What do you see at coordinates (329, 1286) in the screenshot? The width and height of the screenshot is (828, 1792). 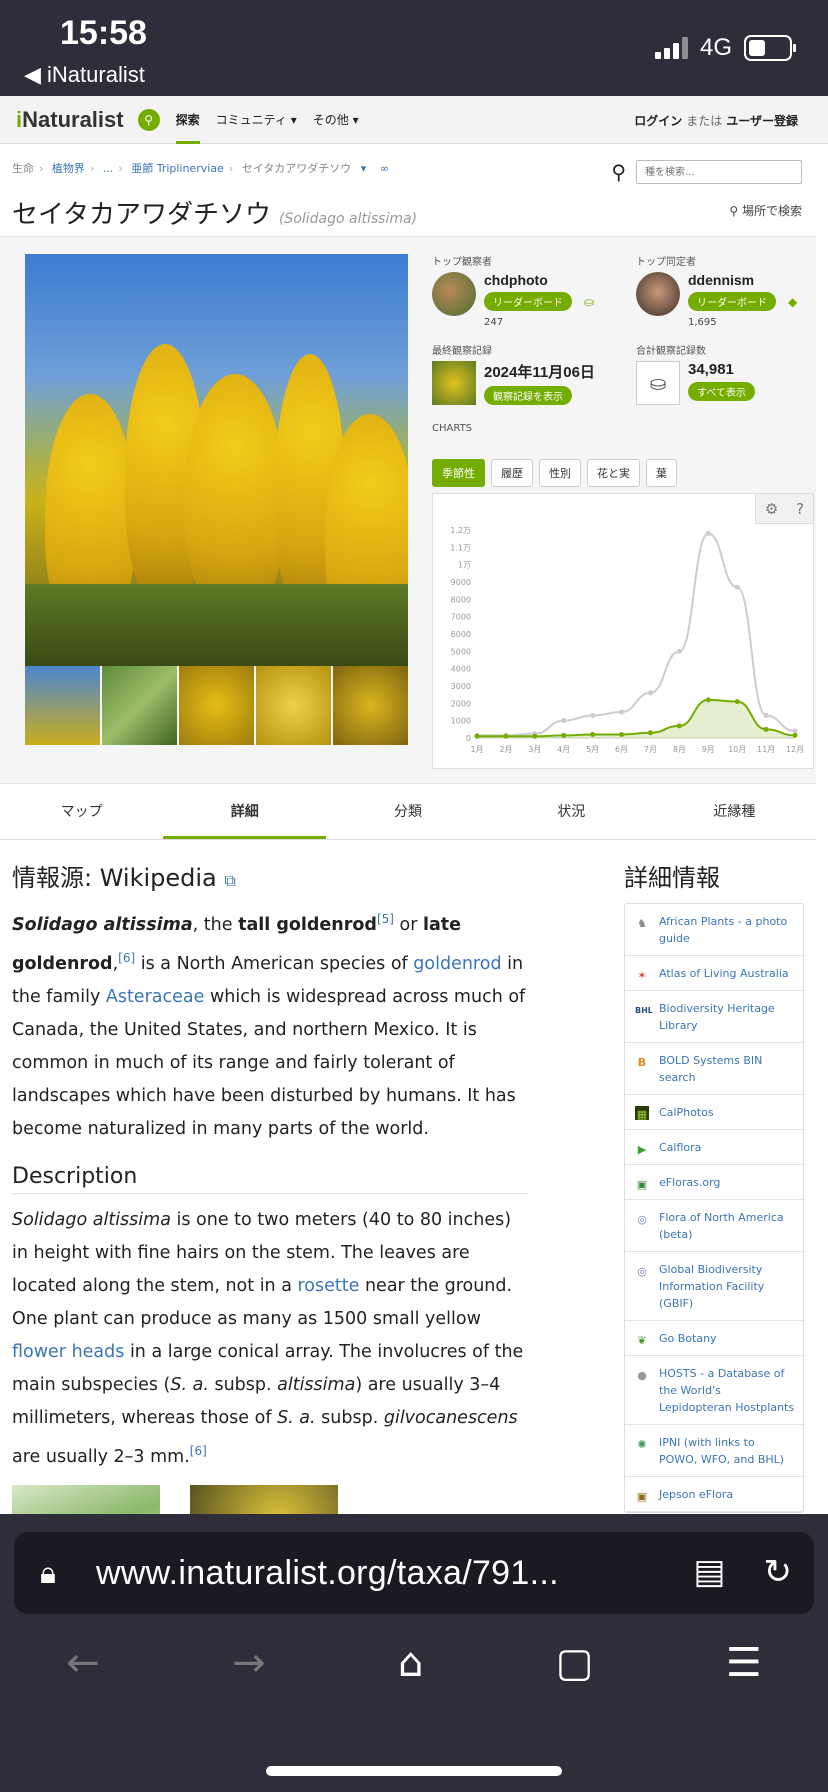 I see `link-rosette: rosette` at bounding box center [329, 1286].